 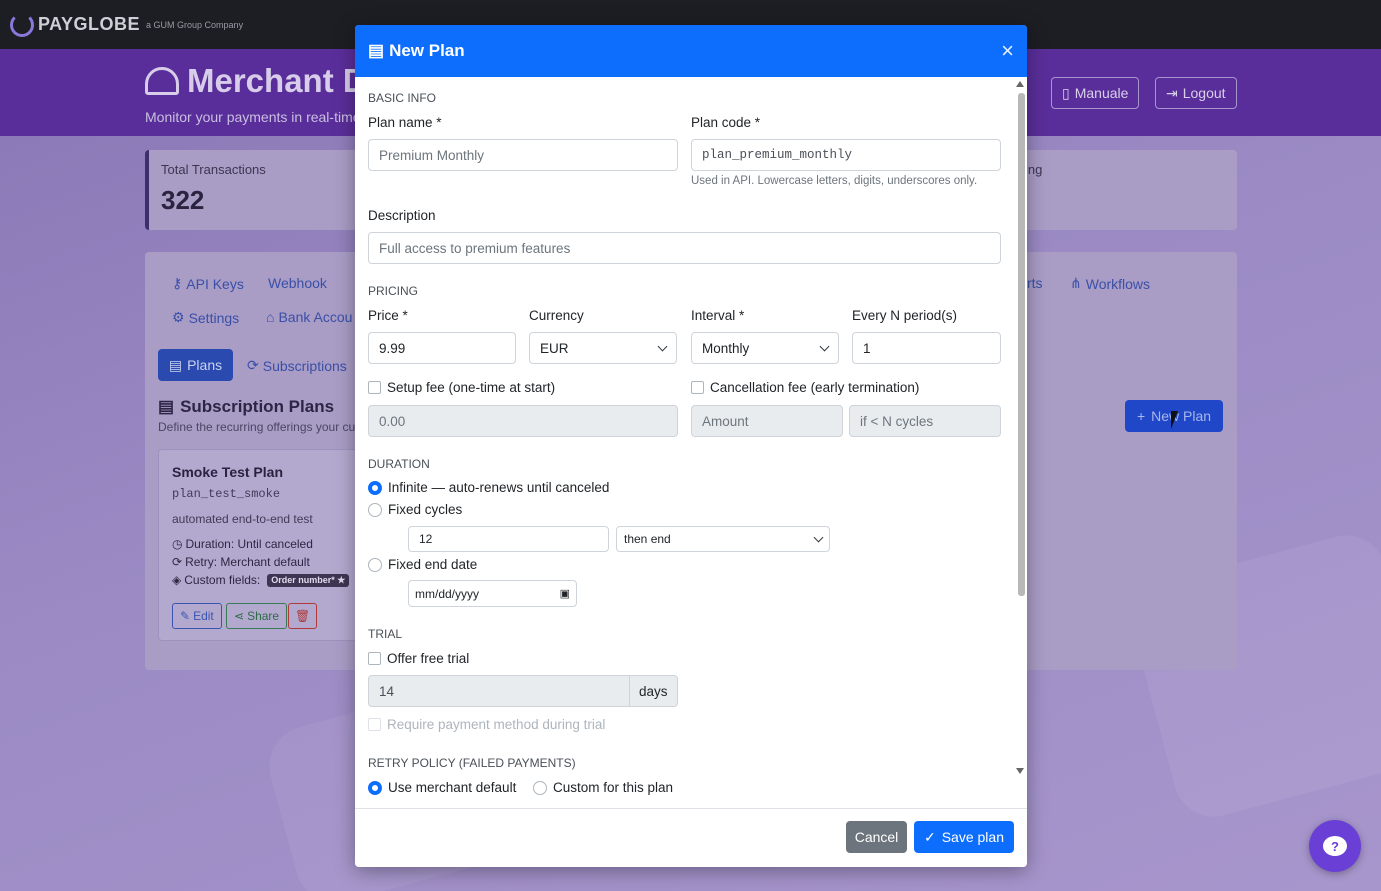 I want to click on share-plan-button: ⋖ Share, so click(x=257, y=616).